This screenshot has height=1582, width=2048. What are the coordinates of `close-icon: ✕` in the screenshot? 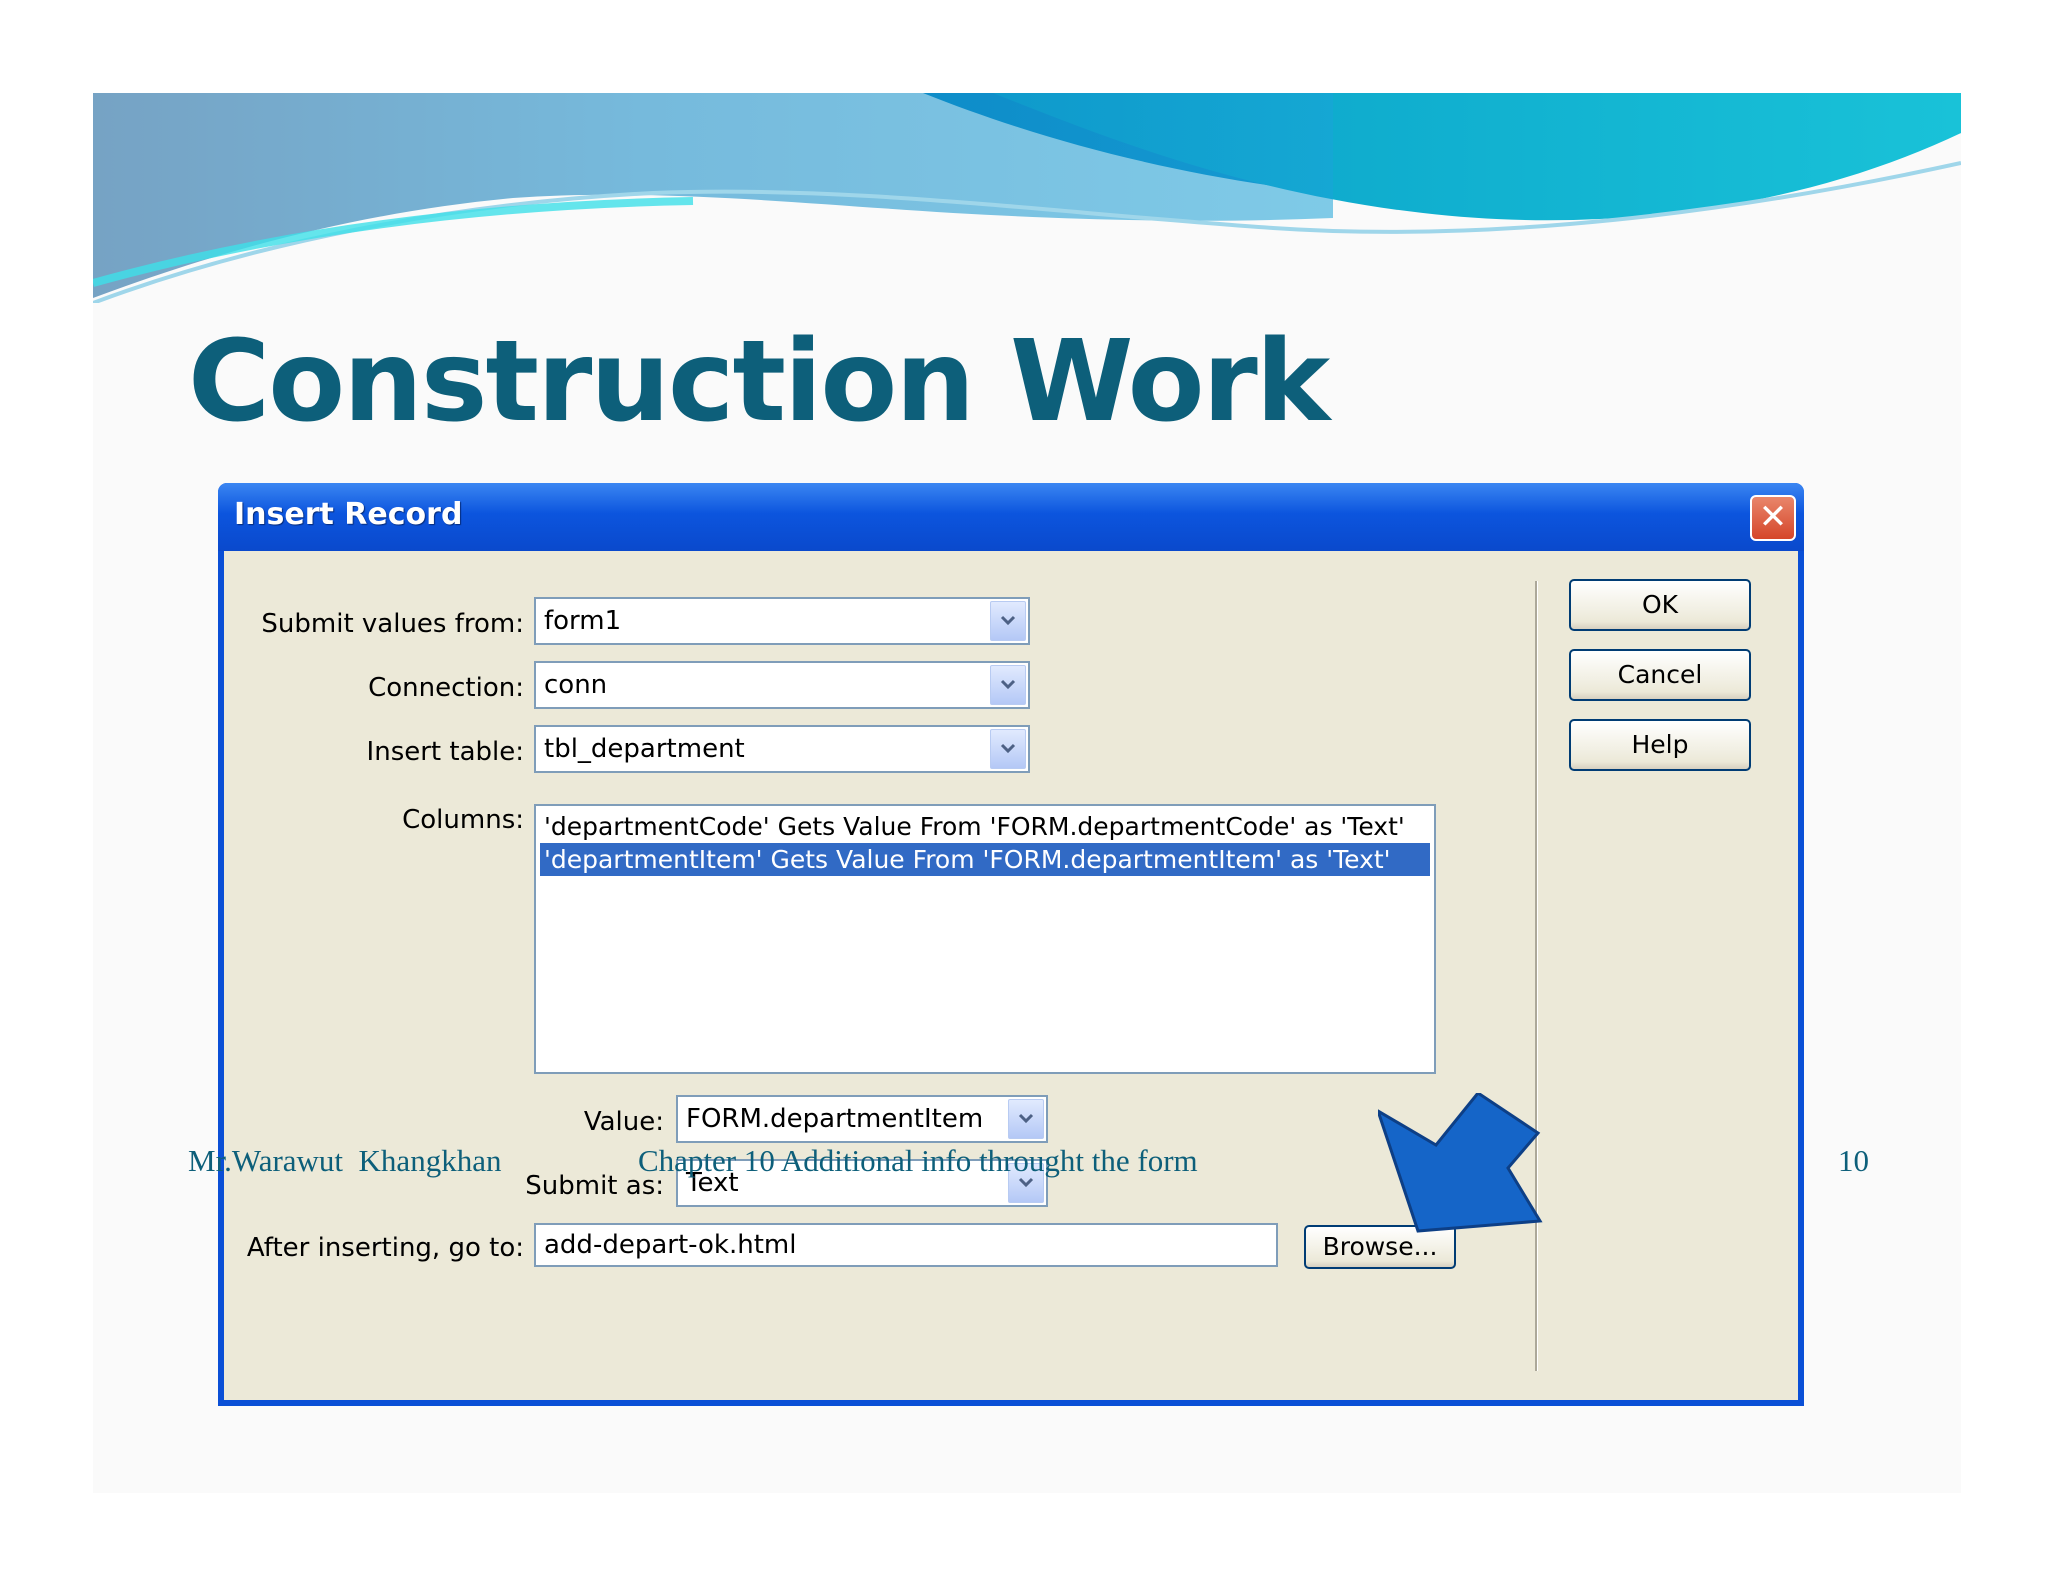 It's located at (1773, 517).